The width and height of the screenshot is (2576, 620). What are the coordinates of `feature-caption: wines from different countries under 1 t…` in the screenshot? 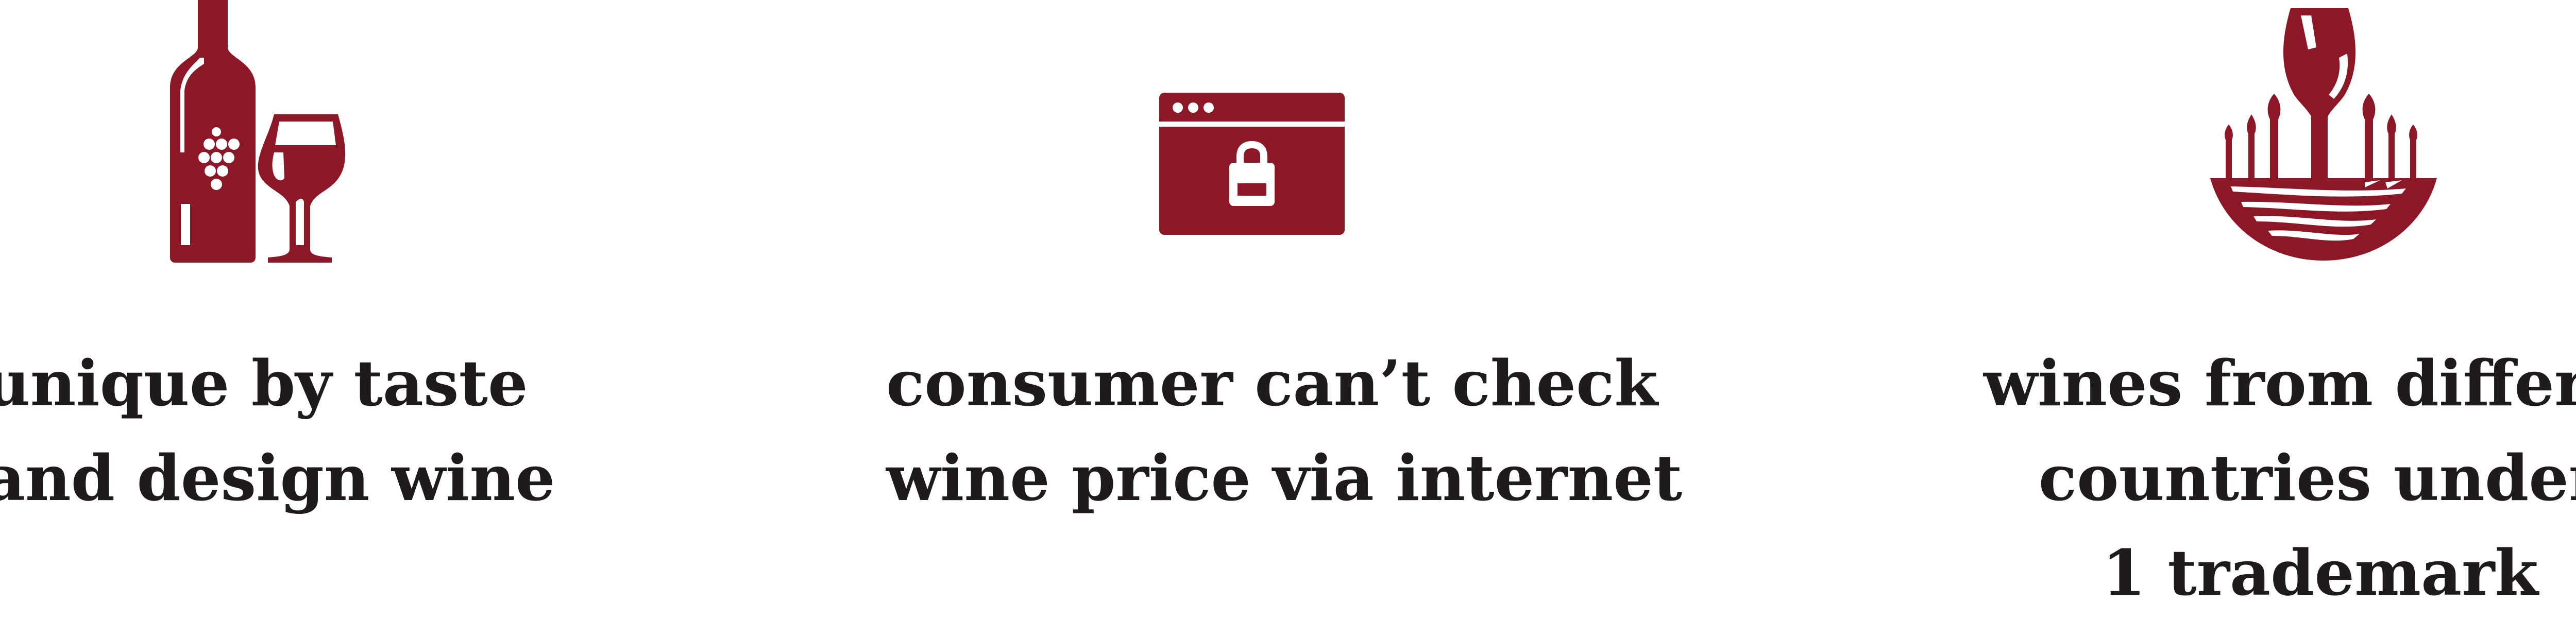 It's located at (2280, 478).